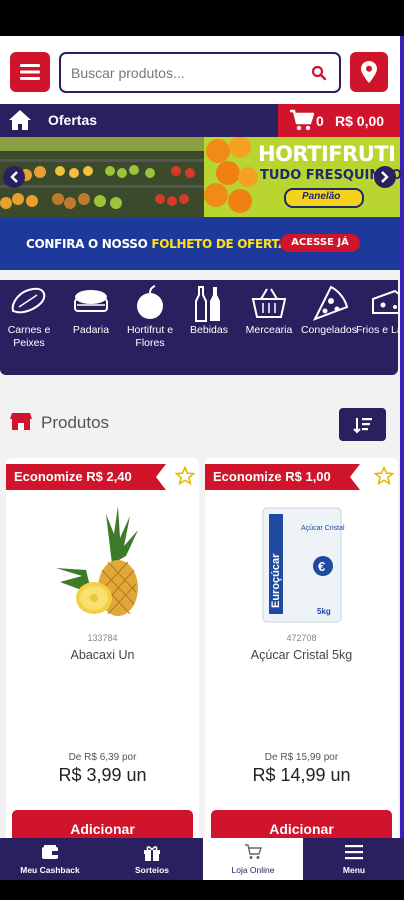  What do you see at coordinates (385, 301) in the screenshot?
I see `cheese-icon` at bounding box center [385, 301].